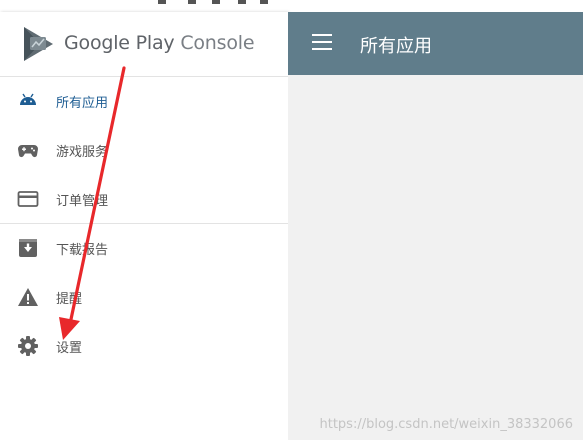  Describe the element at coordinates (28, 297) in the screenshot. I see `warning-icon` at that location.